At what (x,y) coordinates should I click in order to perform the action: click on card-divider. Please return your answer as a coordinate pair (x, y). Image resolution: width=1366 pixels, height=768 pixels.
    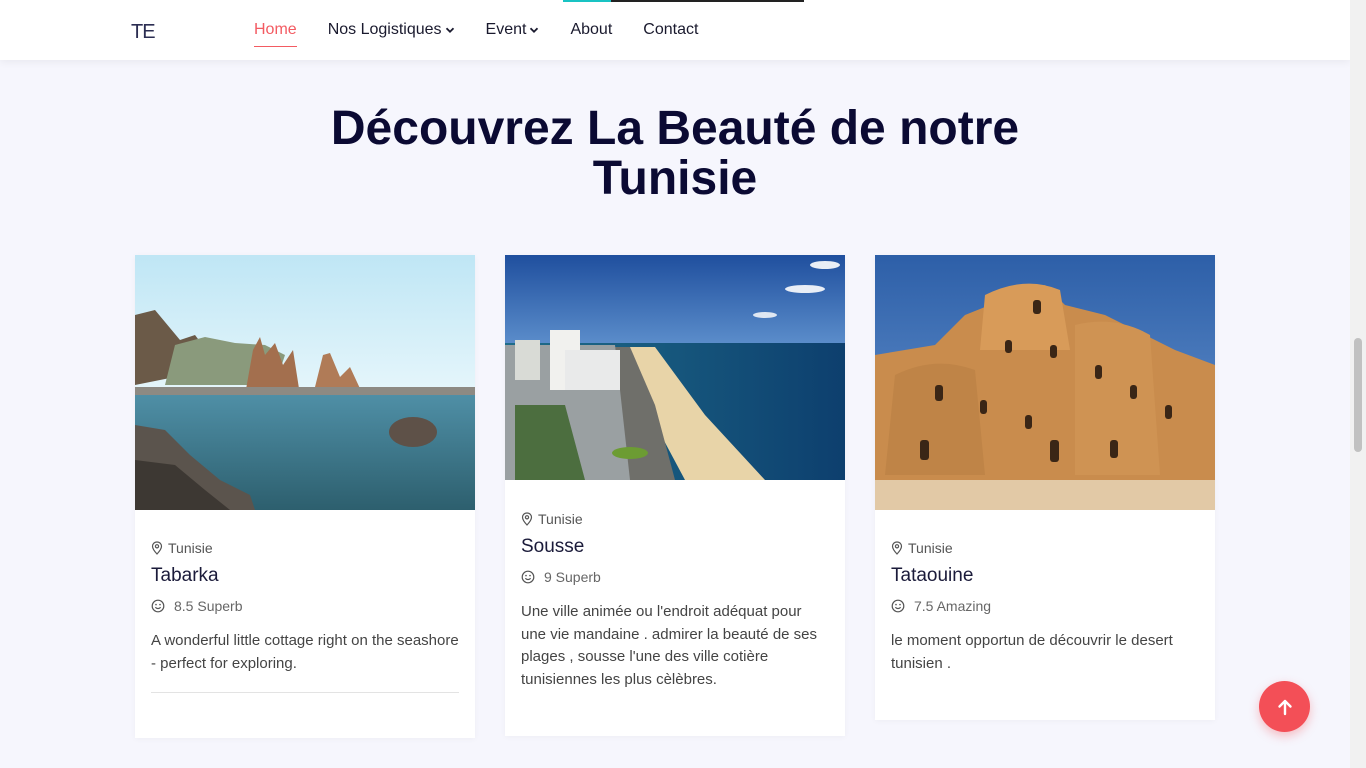
    Looking at the image, I should click on (305, 692).